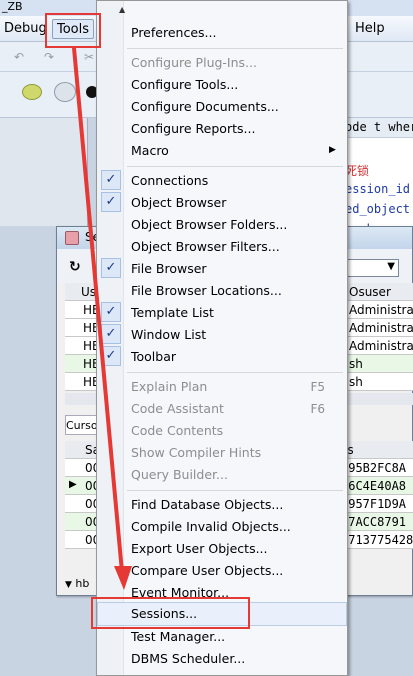 The image size is (413, 676). Describe the element at coordinates (102, 318) in the screenshot. I see `annotation-arrow` at that location.